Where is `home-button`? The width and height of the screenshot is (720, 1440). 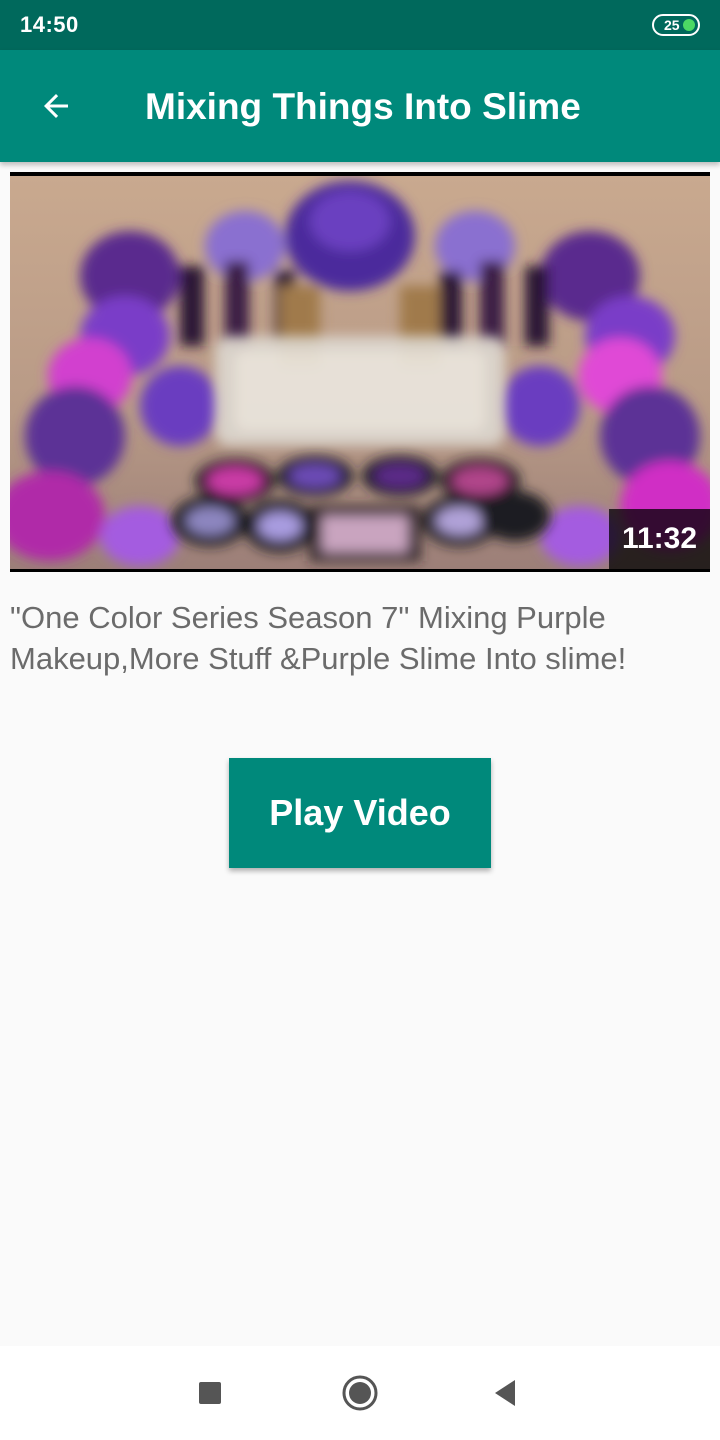 home-button is located at coordinates (360, 1393).